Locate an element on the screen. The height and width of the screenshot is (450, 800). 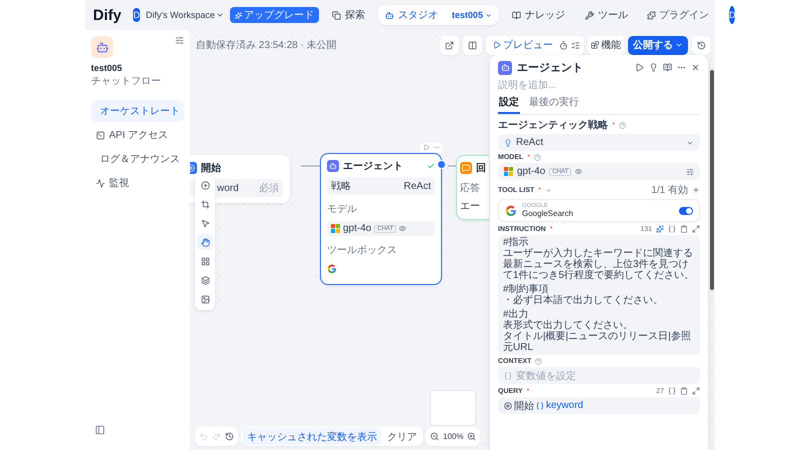
hand-icon is located at coordinates (205, 242).